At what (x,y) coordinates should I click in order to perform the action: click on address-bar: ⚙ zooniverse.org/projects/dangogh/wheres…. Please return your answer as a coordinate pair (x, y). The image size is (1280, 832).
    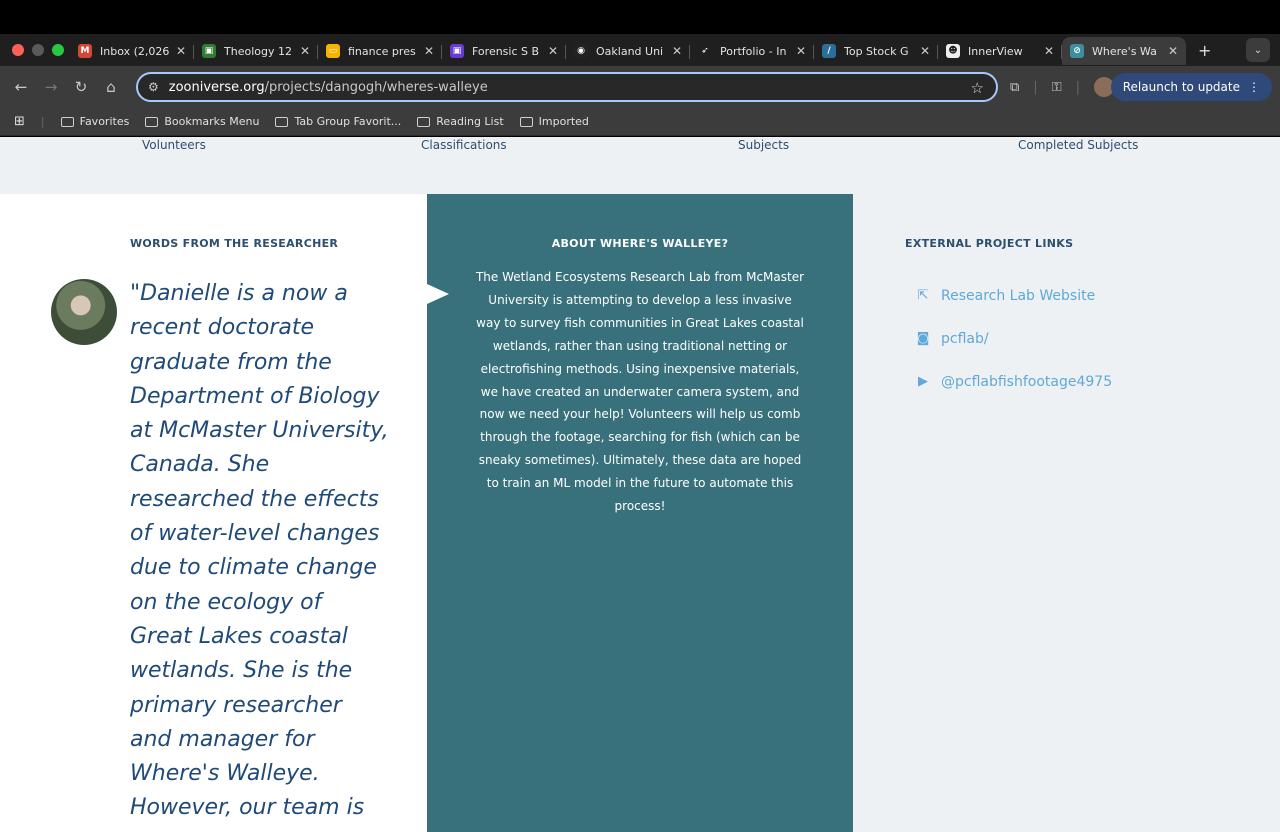
    Looking at the image, I should click on (567, 87).